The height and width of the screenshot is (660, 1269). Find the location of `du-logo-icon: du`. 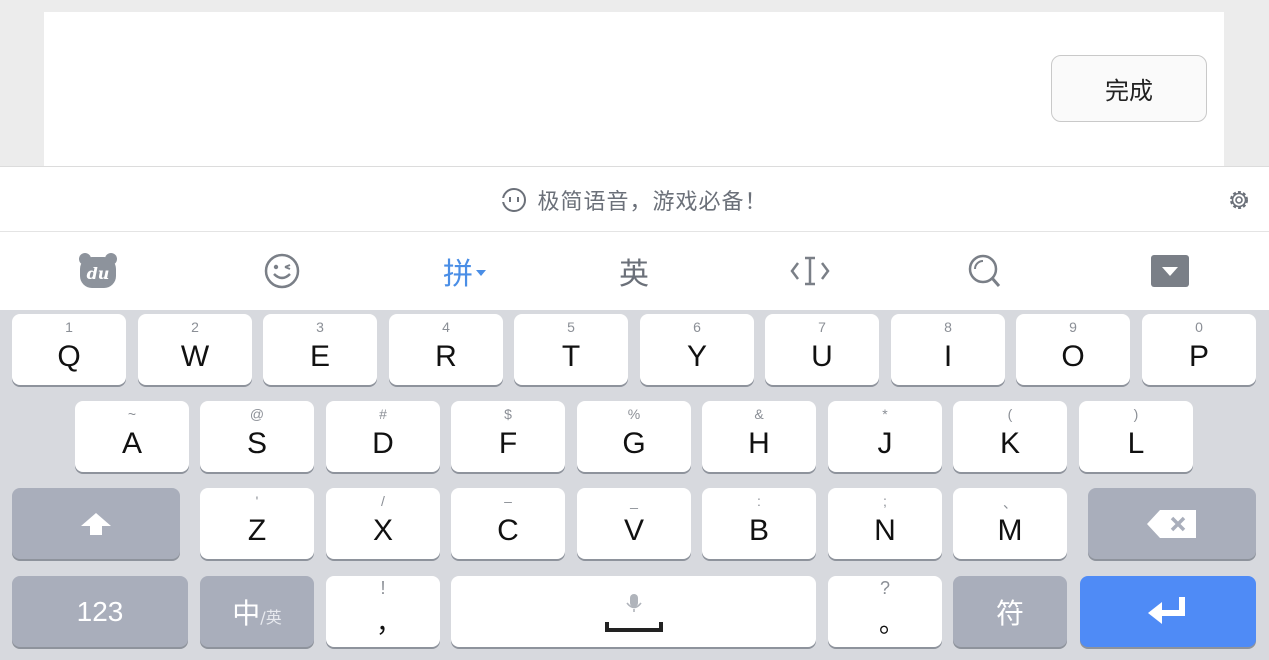

du-logo-icon: du is located at coordinates (98, 270).